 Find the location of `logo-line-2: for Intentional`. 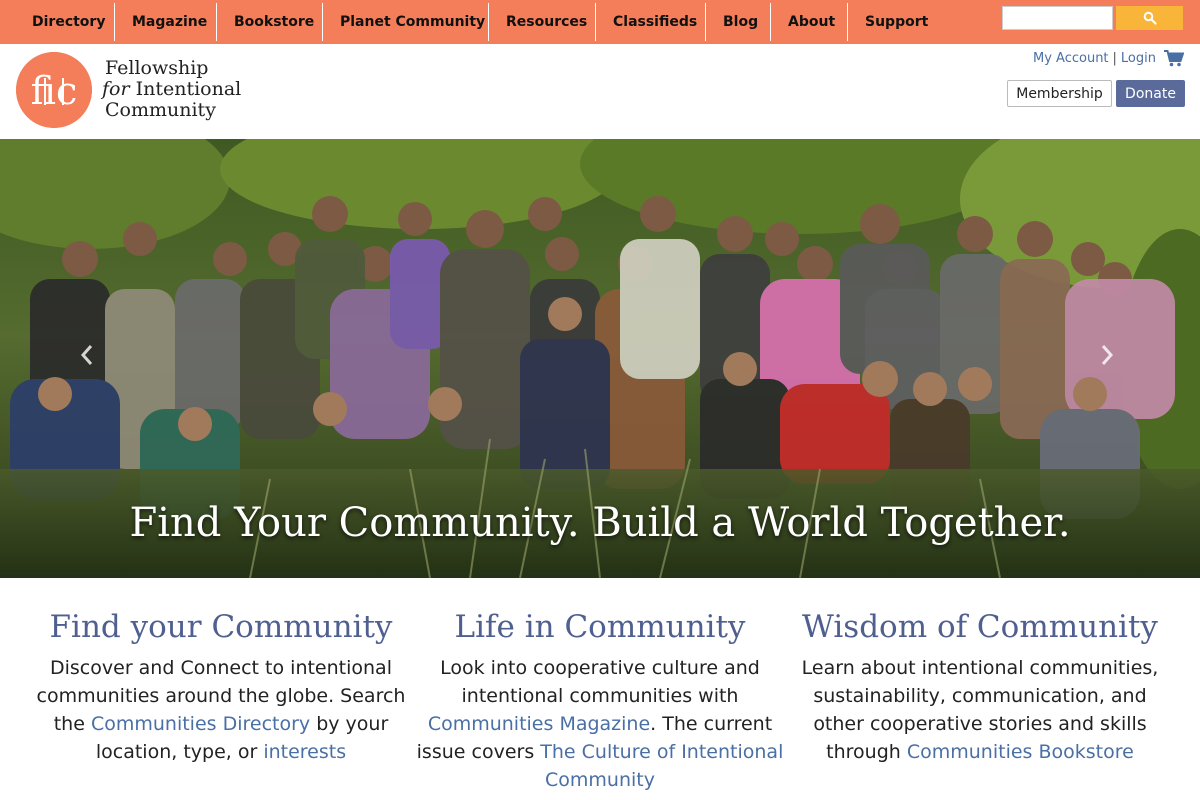

logo-line-2: for Intentional is located at coordinates (171, 89).